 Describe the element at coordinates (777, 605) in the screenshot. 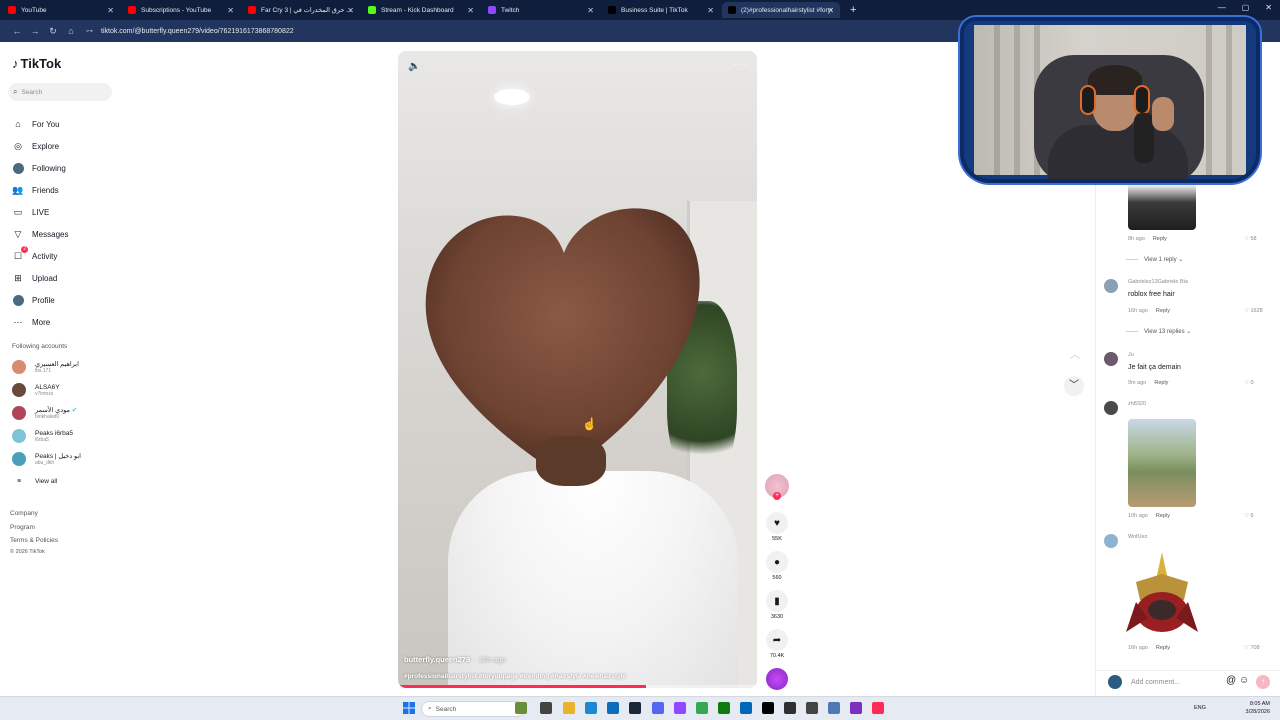

I see `save-button: ▮ 3630` at that location.